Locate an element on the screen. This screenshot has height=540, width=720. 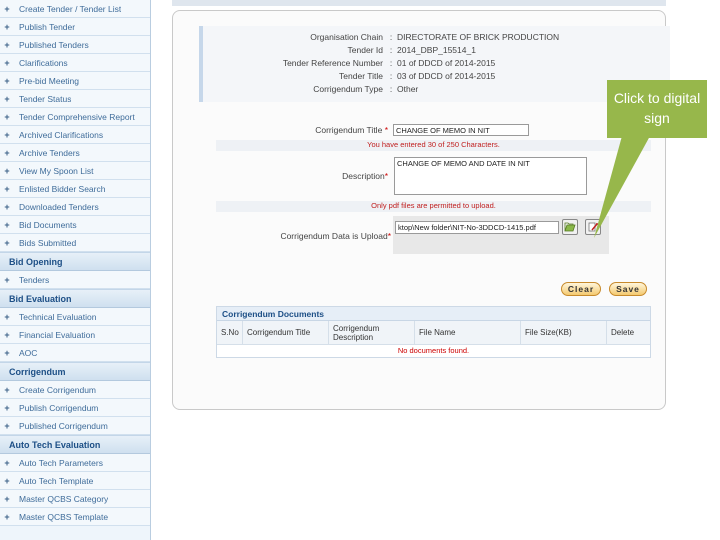
col-file-name: File Name is located at coordinates (468, 332).